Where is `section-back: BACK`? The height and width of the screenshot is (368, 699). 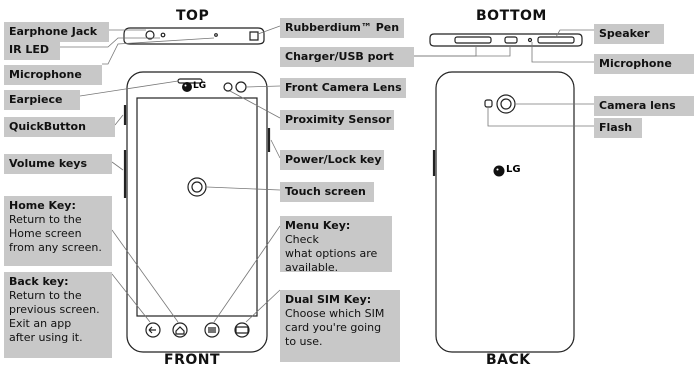 section-back: BACK is located at coordinates (508, 360).